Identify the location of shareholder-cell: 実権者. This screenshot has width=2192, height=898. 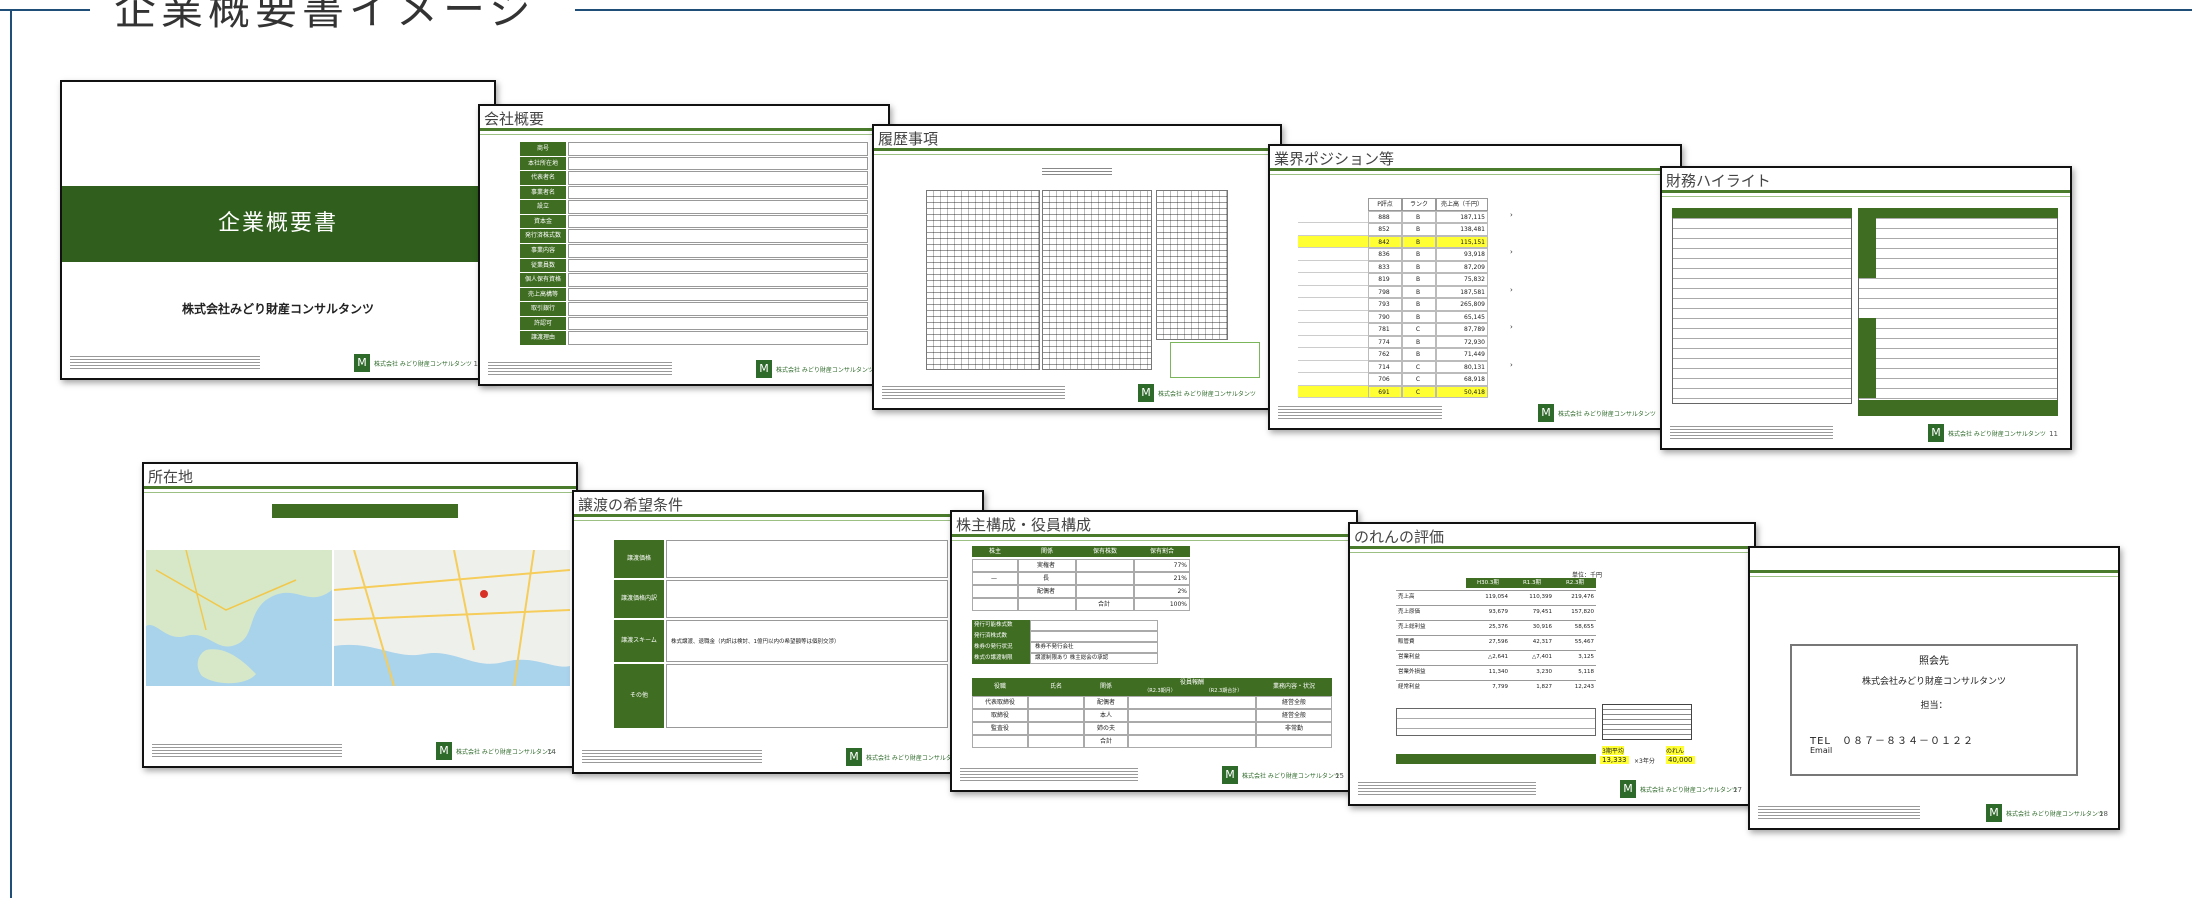
(1047, 565).